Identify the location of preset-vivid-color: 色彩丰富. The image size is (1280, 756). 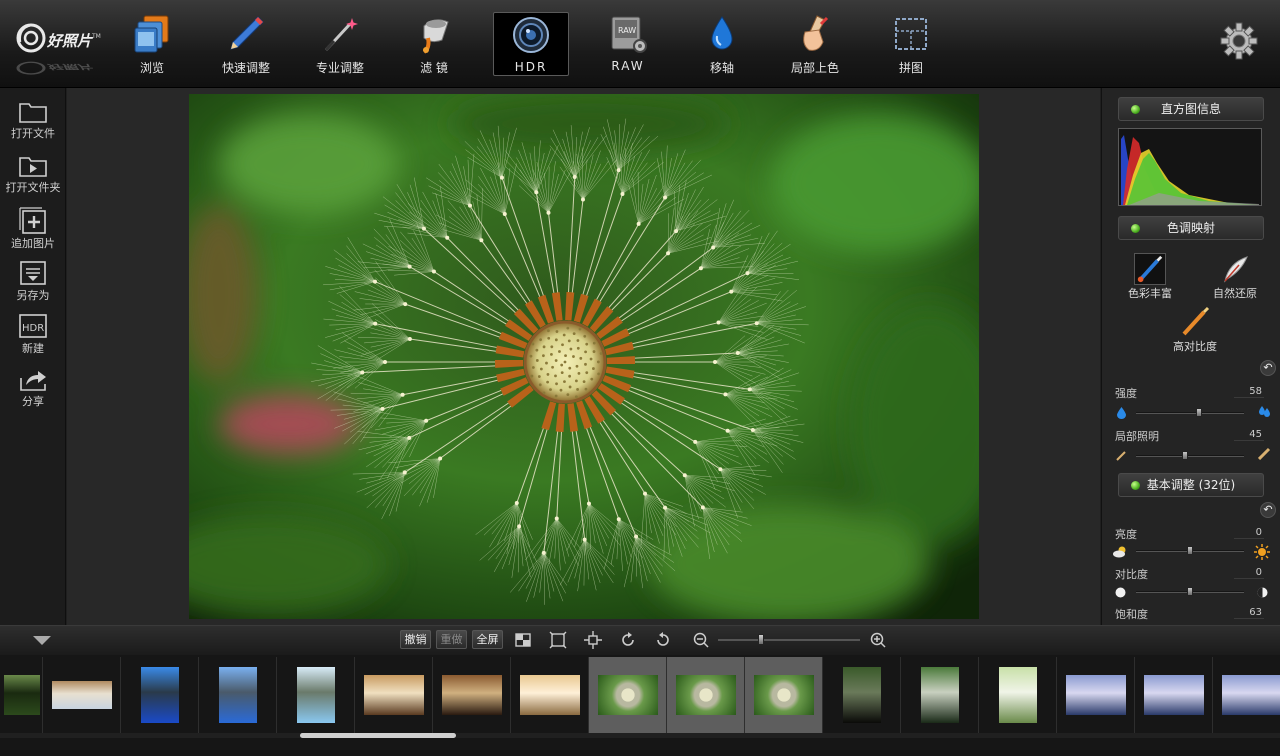
(1150, 277).